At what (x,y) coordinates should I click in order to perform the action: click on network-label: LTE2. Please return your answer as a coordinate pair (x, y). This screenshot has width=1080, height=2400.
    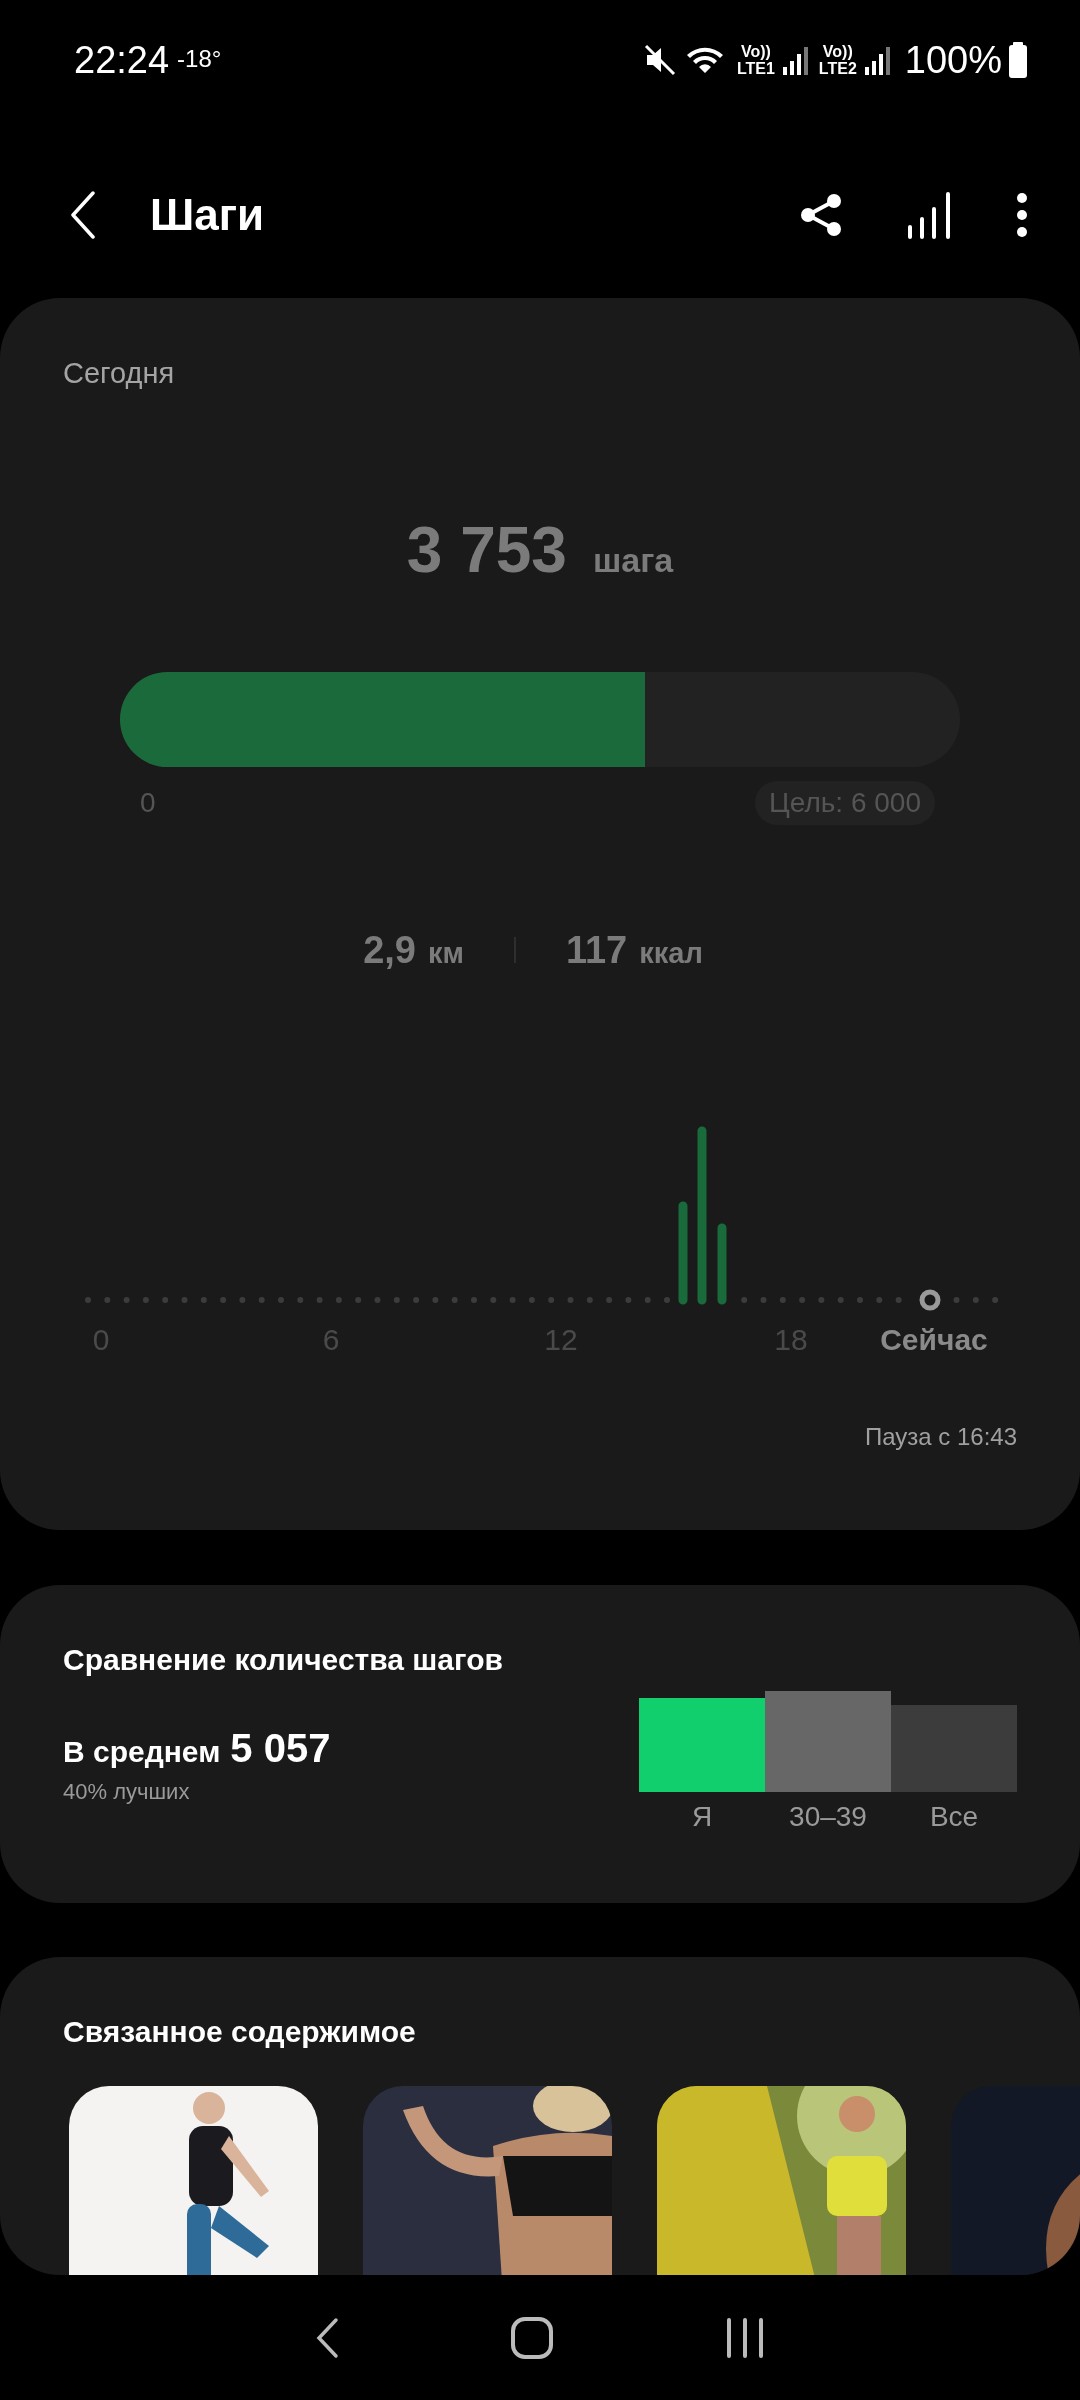
    Looking at the image, I should click on (837, 68).